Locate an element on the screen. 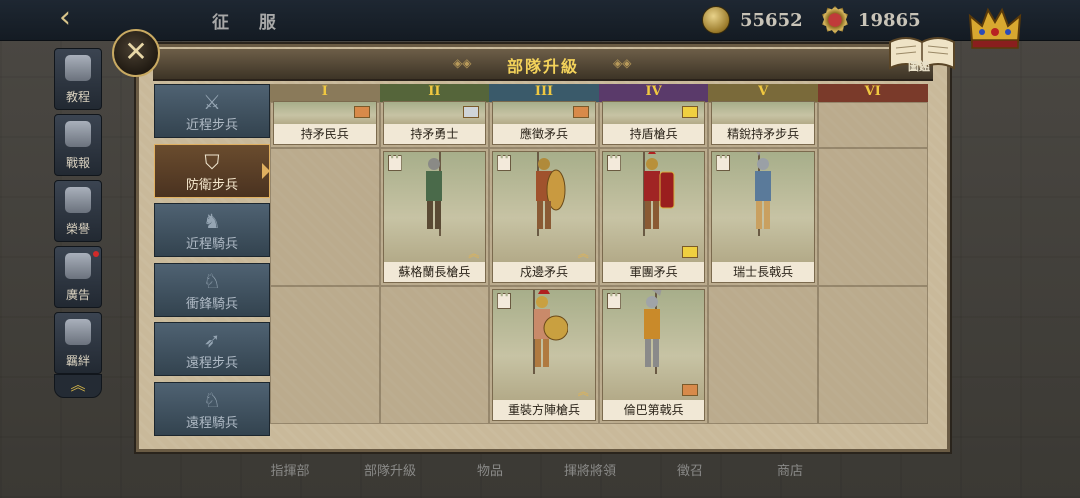 This screenshot has height=498, width=1080. tab-unit-upgrade: 部隊升級 is located at coordinates (390, 475).